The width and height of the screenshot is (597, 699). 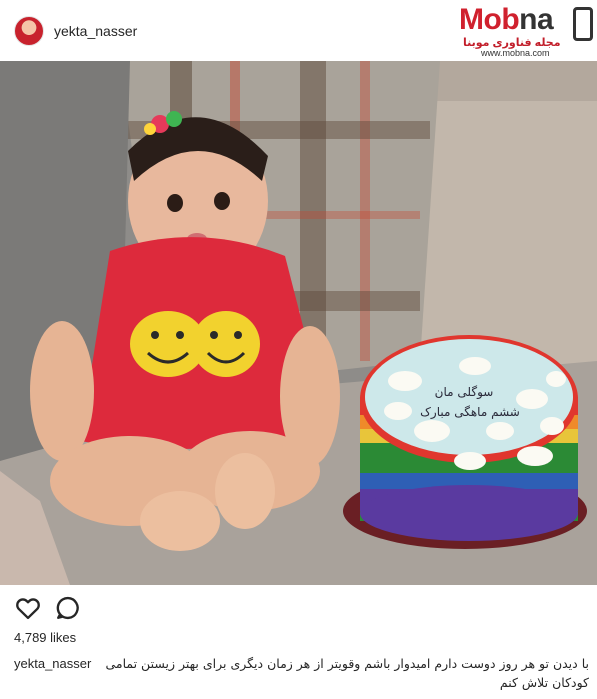 I want to click on post-actions, so click(x=298, y=608).